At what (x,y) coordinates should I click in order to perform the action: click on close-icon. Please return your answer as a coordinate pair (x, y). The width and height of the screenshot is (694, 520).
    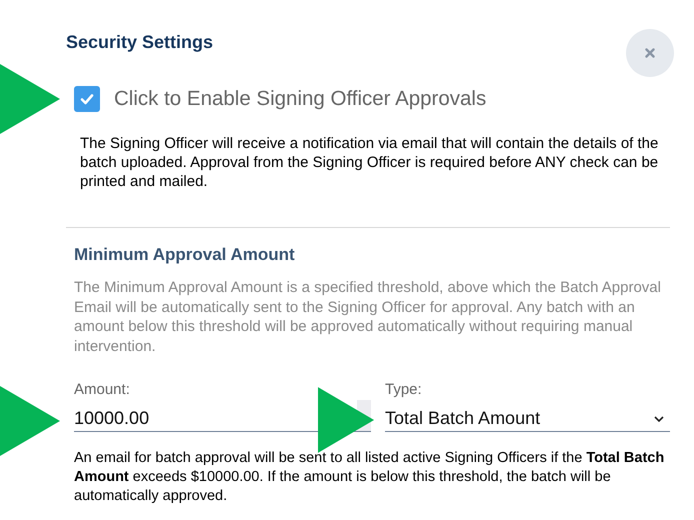
    Looking at the image, I should click on (650, 53).